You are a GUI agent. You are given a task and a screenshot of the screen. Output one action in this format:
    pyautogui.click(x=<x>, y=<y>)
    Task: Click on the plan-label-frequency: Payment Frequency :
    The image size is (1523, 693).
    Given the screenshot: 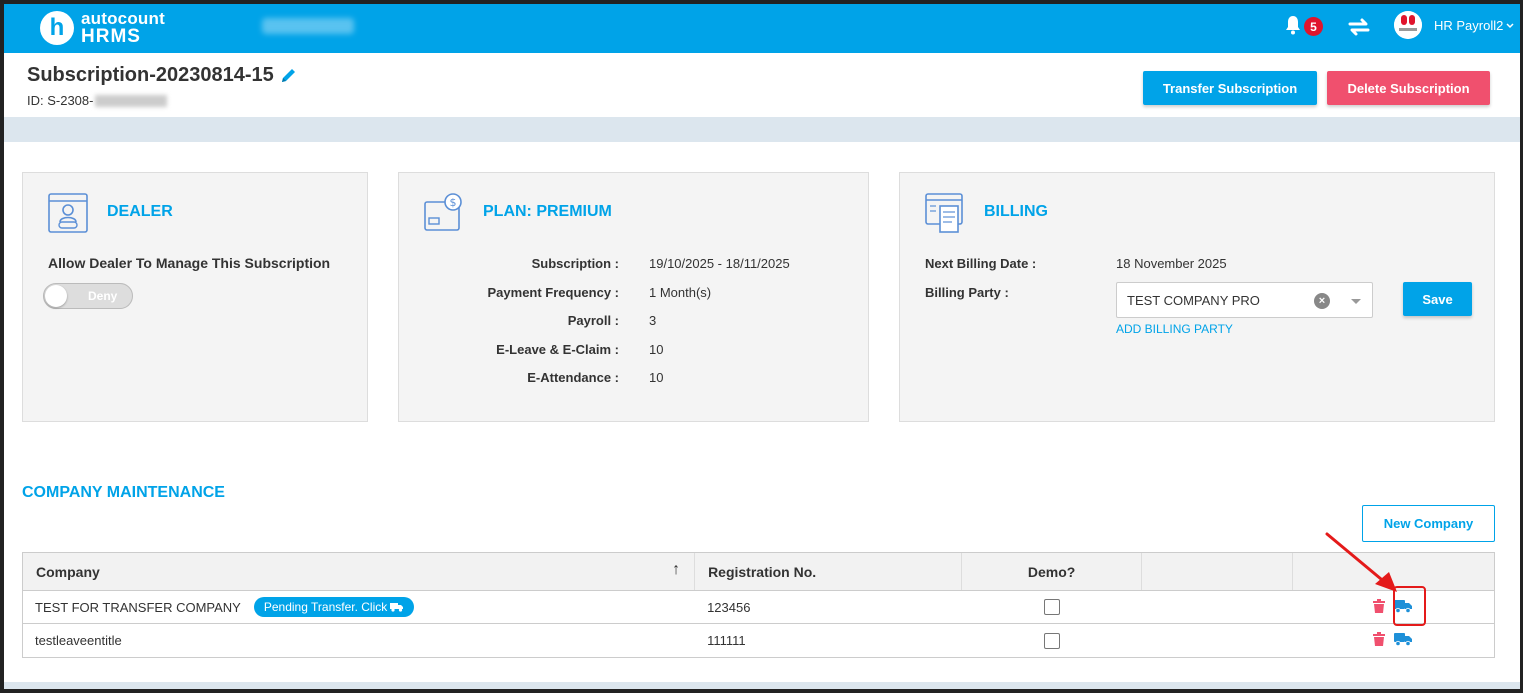 What is the action you would take?
    pyautogui.click(x=553, y=292)
    